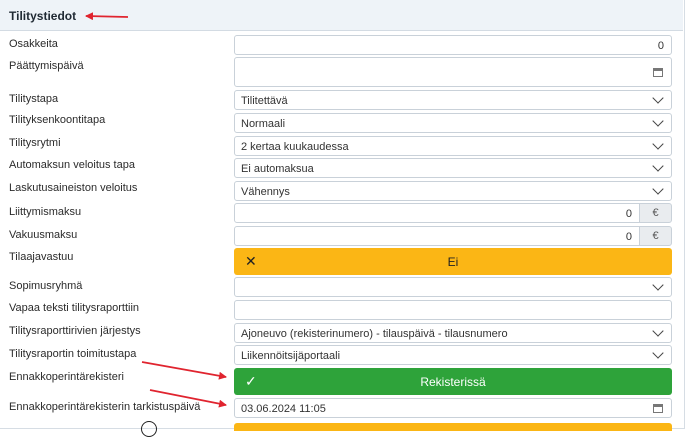 This screenshot has height=437, width=690. I want to click on arrow-to-check-date, so click(188, 398).